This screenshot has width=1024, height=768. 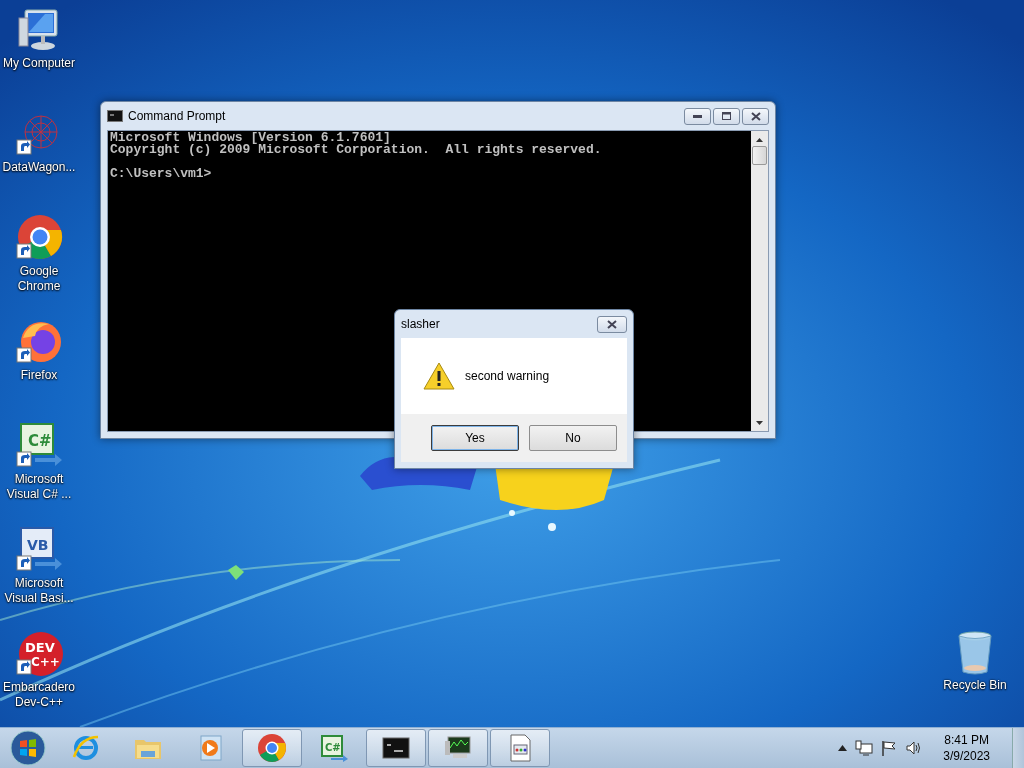 What do you see at coordinates (759, 155) in the screenshot?
I see `scrollbar-thumb` at bounding box center [759, 155].